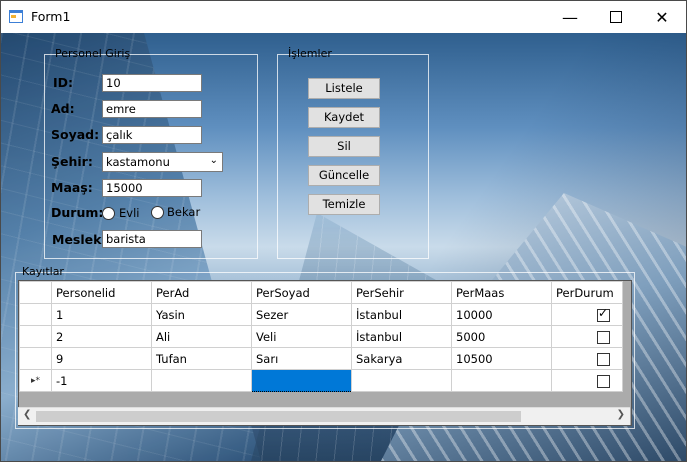  I want to click on column-header-personelid: Personelid, so click(101, 292).